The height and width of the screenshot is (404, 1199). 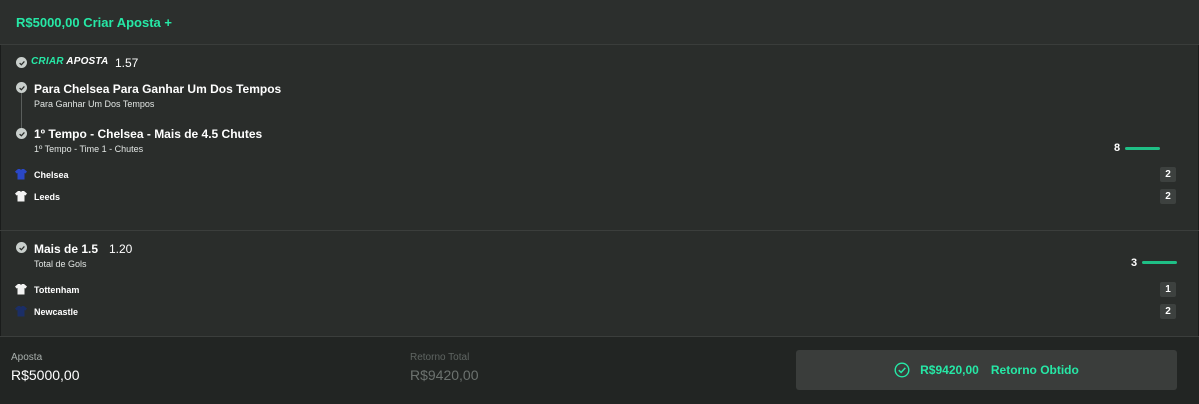 What do you see at coordinates (1117, 148) in the screenshot?
I see `stat-value: 8` at bounding box center [1117, 148].